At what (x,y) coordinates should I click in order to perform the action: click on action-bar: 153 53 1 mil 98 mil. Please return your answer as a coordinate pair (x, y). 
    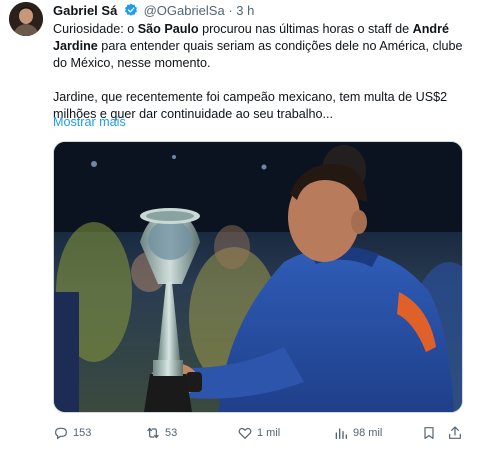
    Looking at the image, I should click on (259, 433).